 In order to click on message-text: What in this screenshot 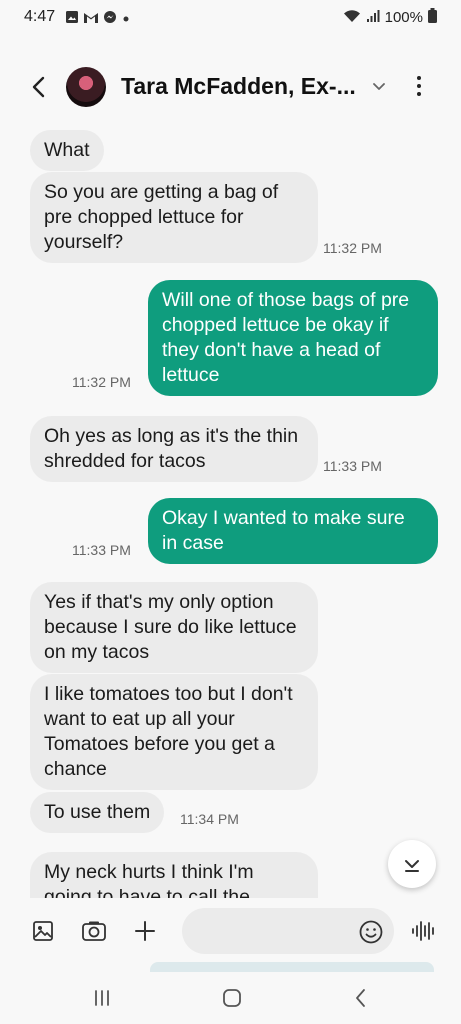, I will do `click(67, 150)`.